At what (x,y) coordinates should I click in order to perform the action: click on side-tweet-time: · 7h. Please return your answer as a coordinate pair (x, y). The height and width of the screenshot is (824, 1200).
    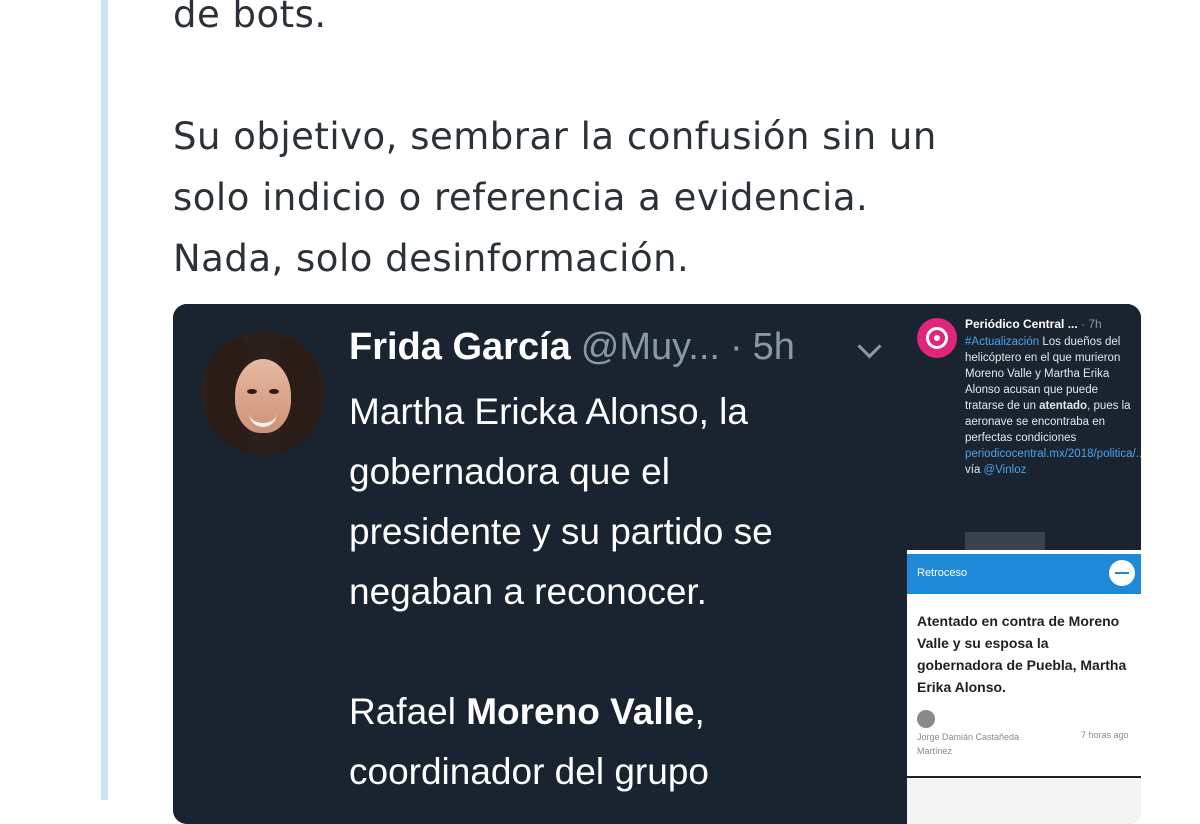
    Looking at the image, I should click on (1091, 324).